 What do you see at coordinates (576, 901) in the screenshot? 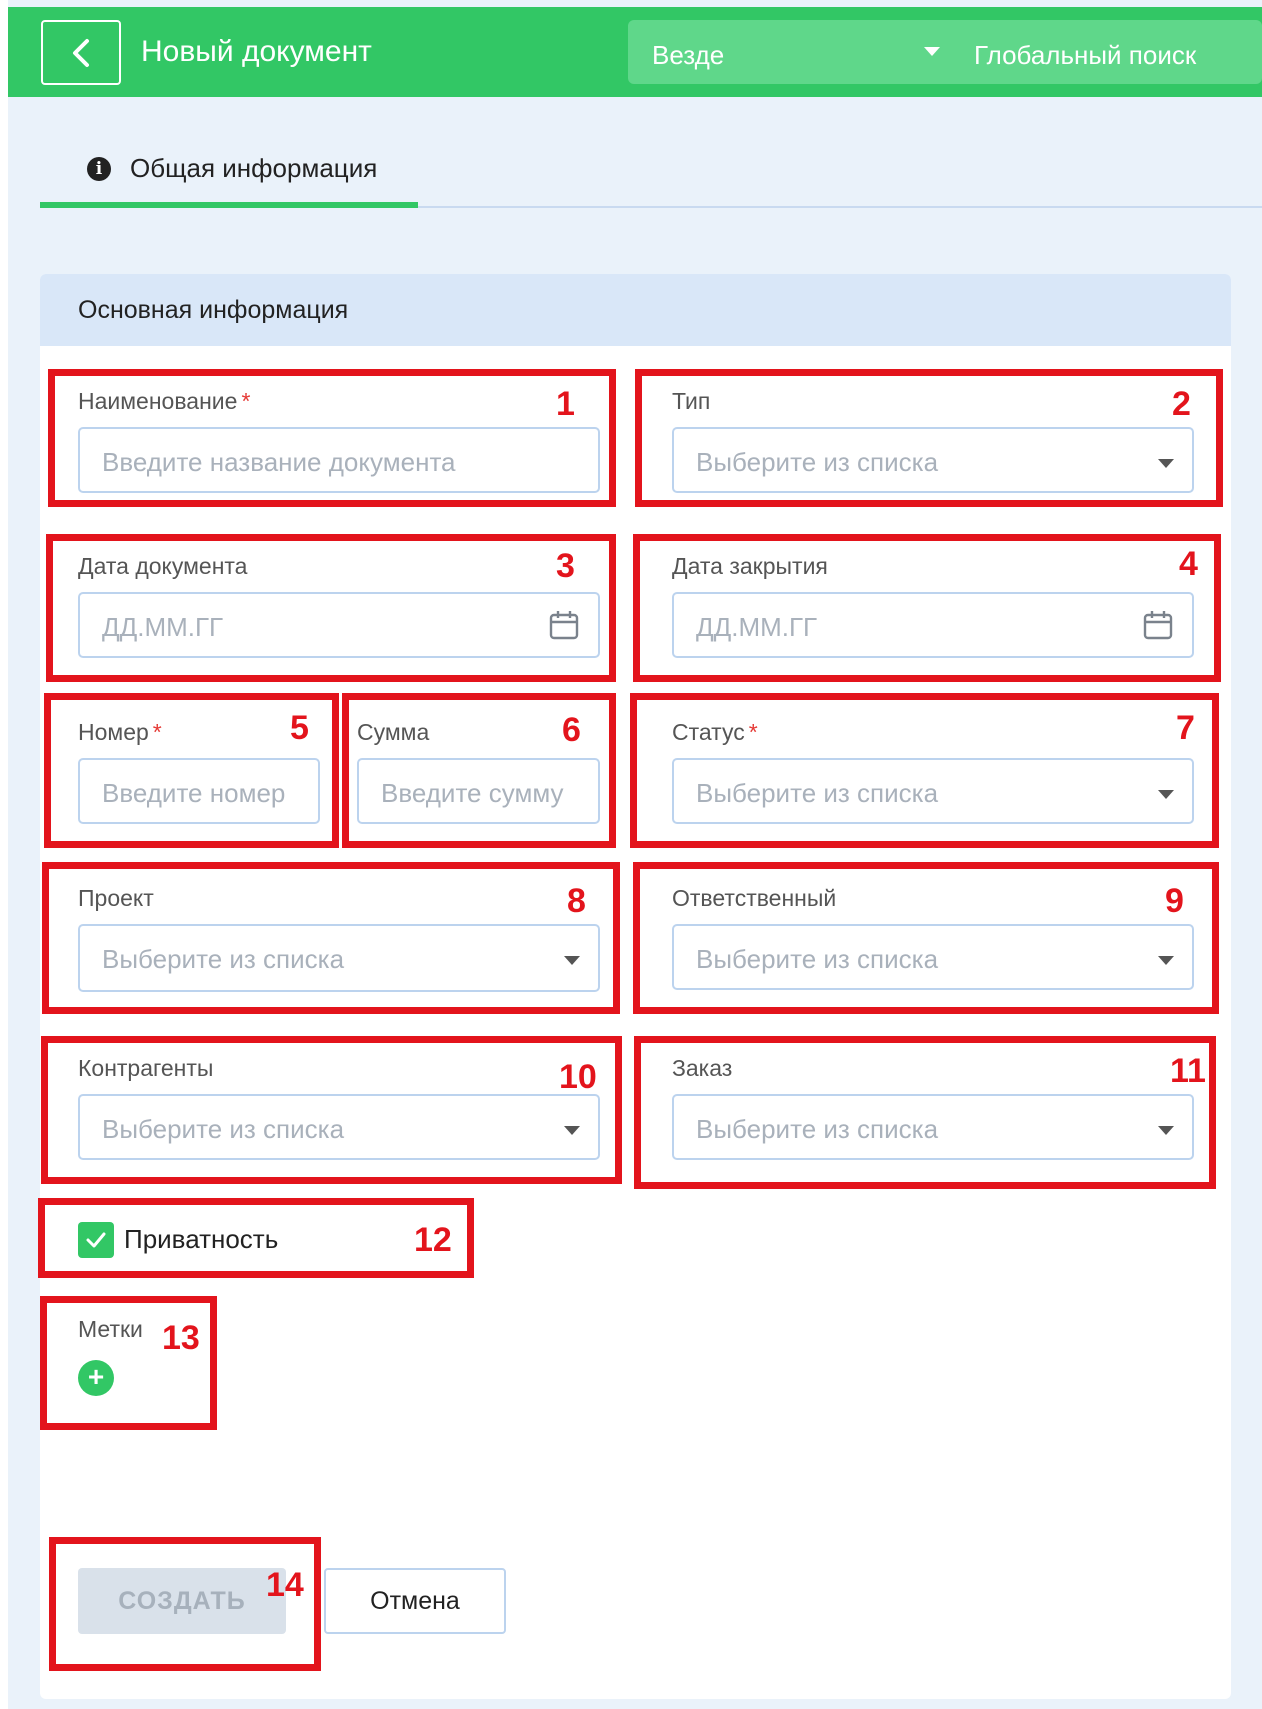
I see `annotation-number: 8` at bounding box center [576, 901].